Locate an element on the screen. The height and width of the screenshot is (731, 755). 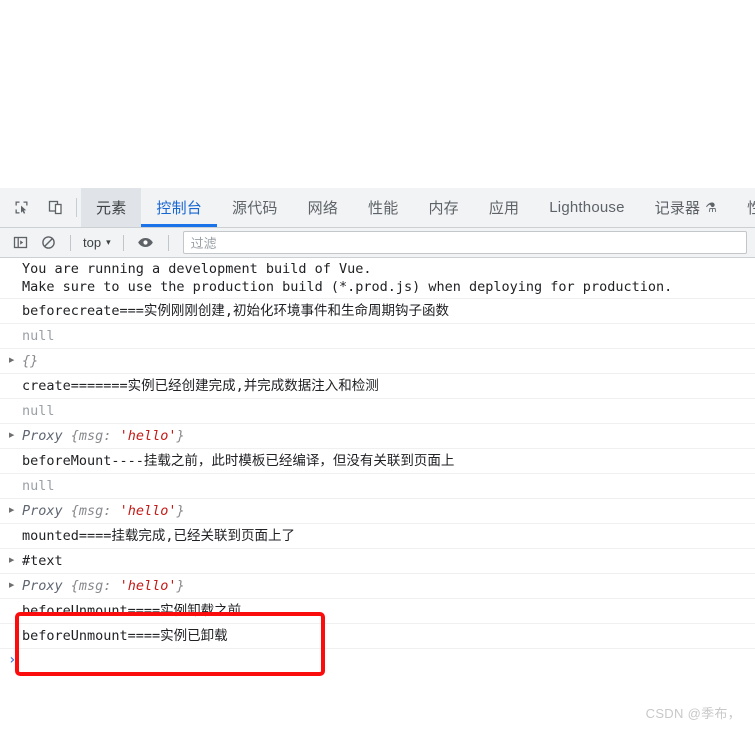
tab-application: 应用 is located at coordinates (504, 207).